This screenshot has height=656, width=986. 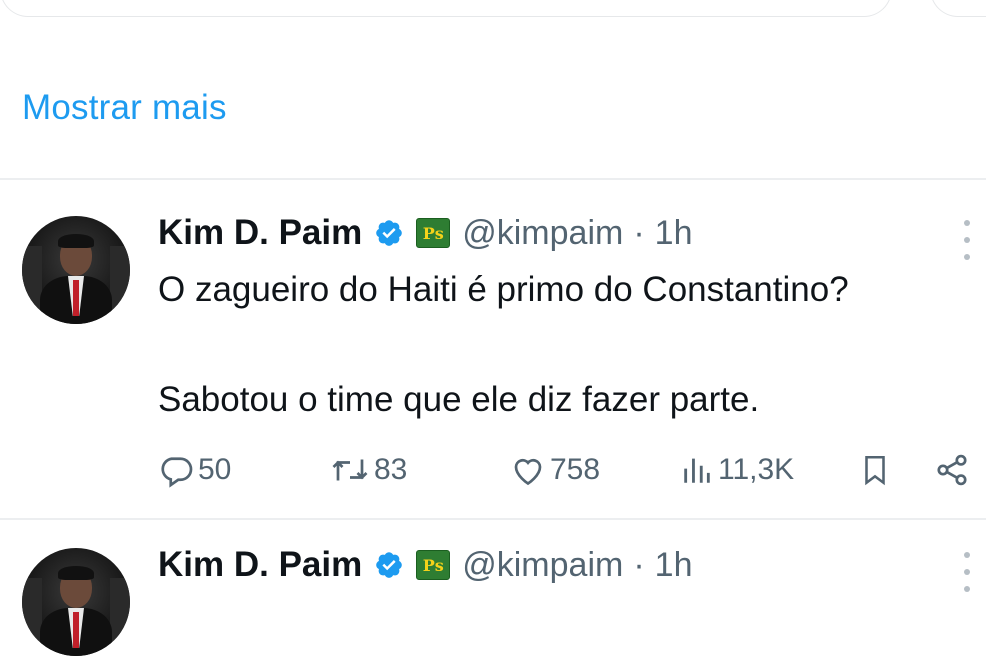 What do you see at coordinates (459, 399) in the screenshot?
I see `tweet-text-line: Sabotou o time que ele diz fazer parte.` at bounding box center [459, 399].